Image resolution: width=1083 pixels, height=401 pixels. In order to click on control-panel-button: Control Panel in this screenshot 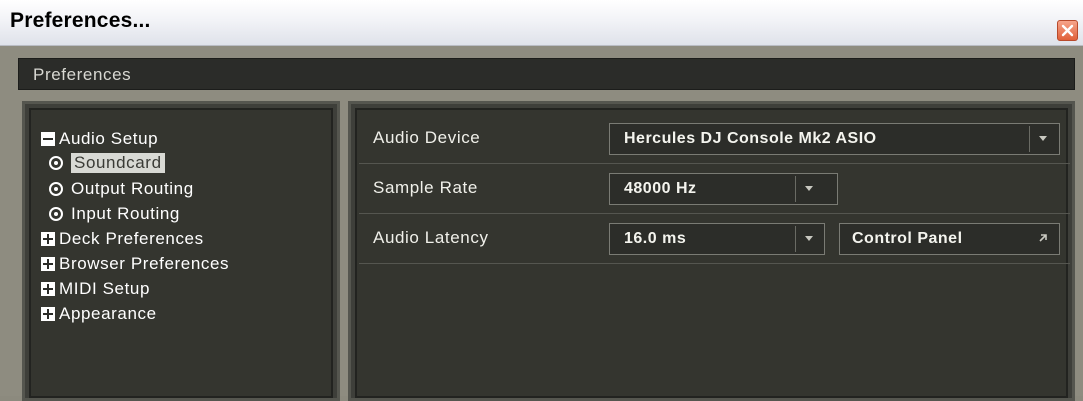, I will do `click(949, 239)`.